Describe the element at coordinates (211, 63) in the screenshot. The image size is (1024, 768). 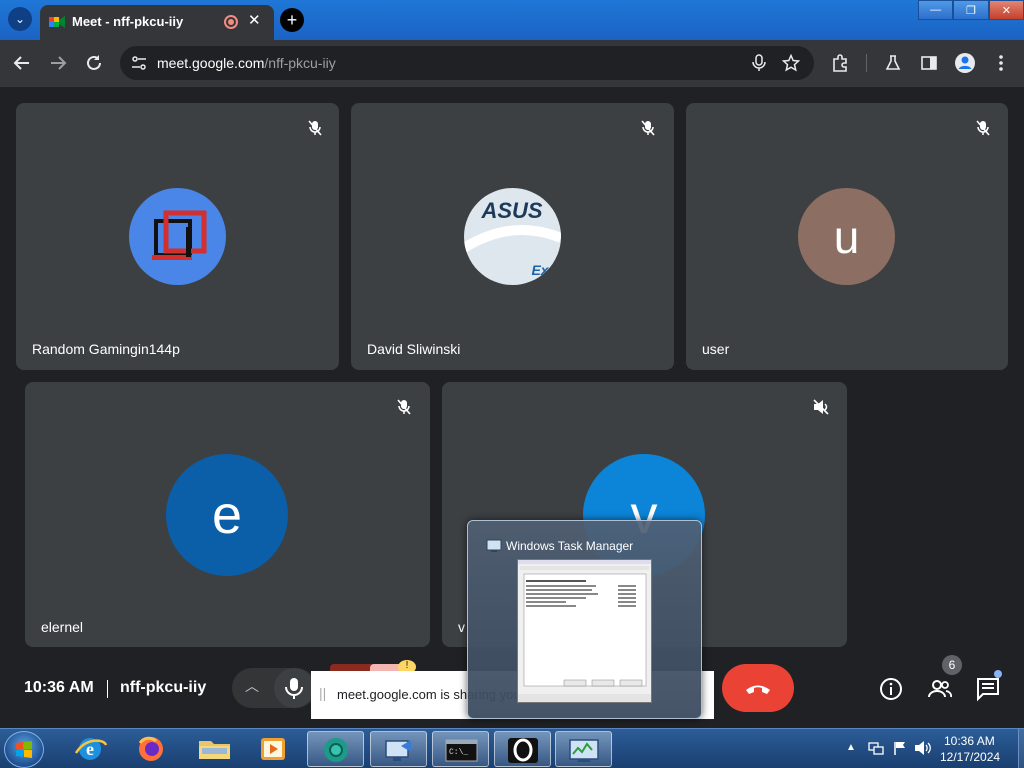
I see `url-host: meet.google.com` at that location.